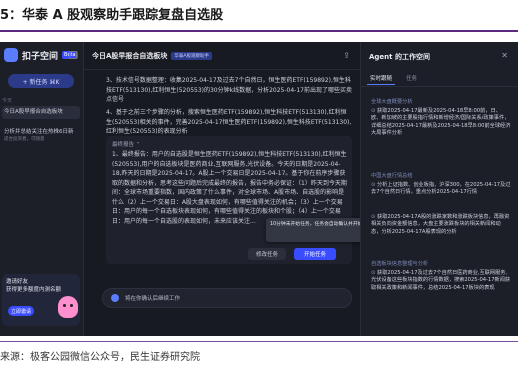 The image size is (518, 368). Describe the element at coordinates (34, 290) in the screenshot. I see `invite-line-2: 获得更多额度内测名额` at that location.